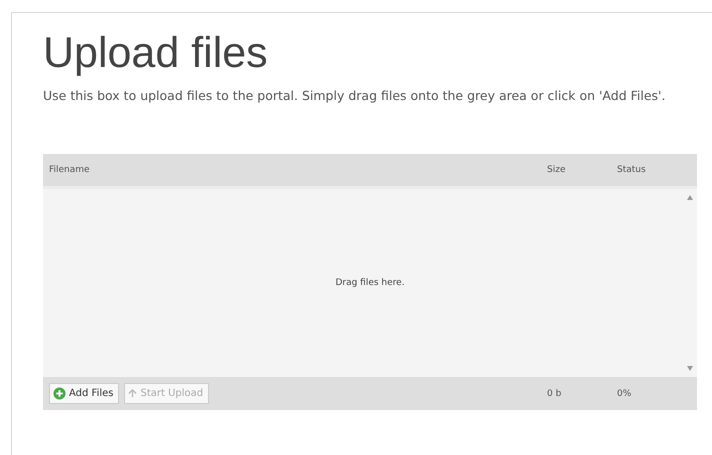  I want to click on description-text: Use this box to upload files to the portal. Simply drag files onto the grey area or click on 'Add Files'., so click(354, 96).